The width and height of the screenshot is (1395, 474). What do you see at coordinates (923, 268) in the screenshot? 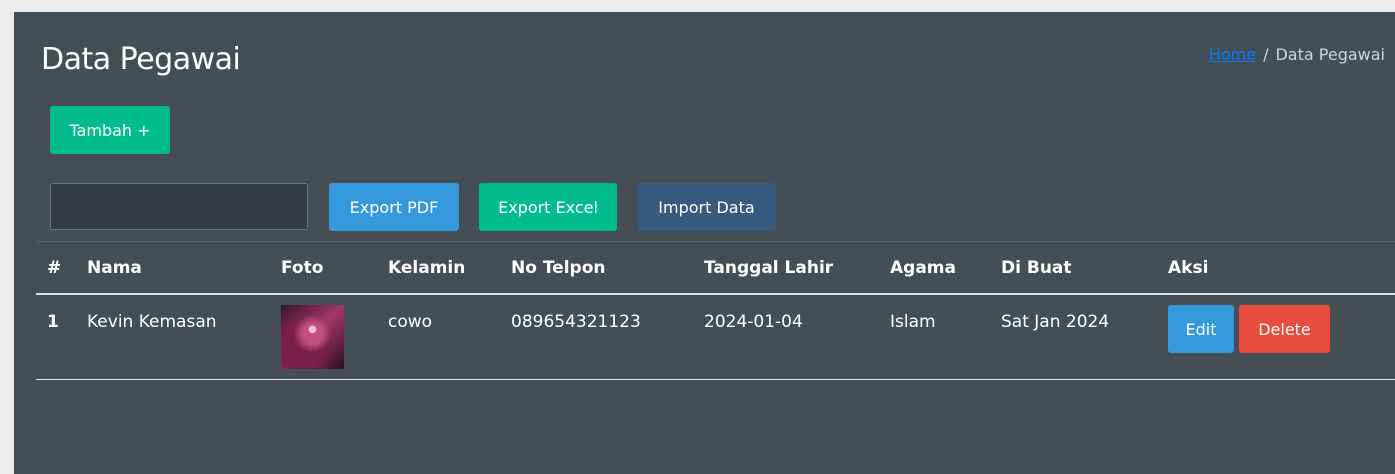
I see `column-header-agama: Agama` at bounding box center [923, 268].